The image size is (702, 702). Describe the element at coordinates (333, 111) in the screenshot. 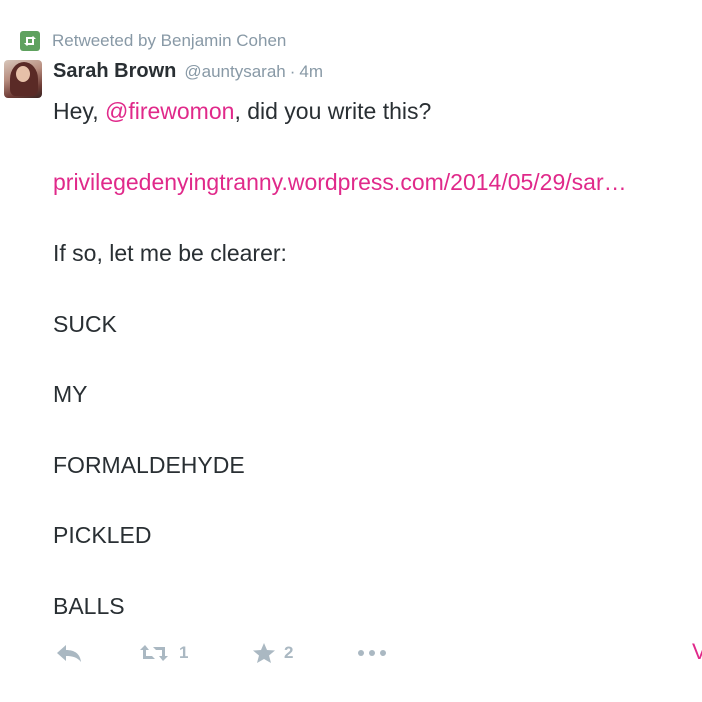

I see `tweet-text-post: , did you write this?` at that location.